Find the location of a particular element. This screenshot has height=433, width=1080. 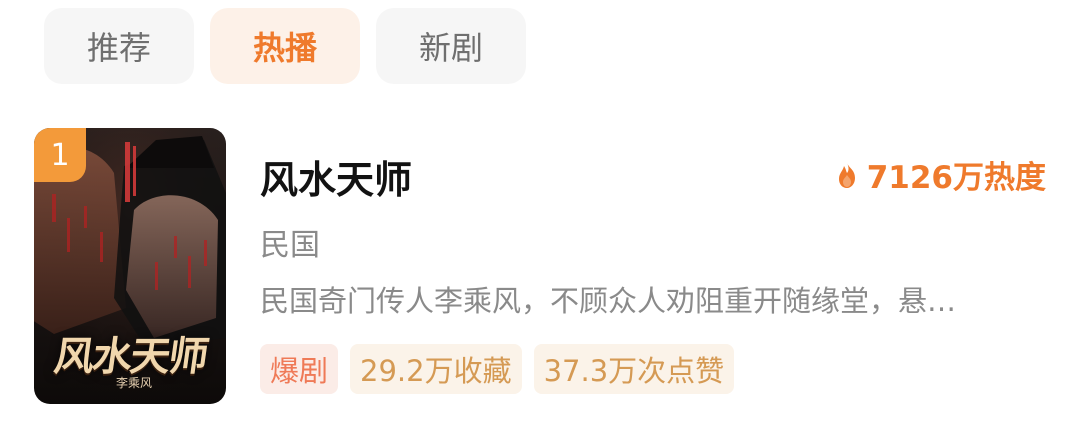

flame-icon is located at coordinates (847, 175).